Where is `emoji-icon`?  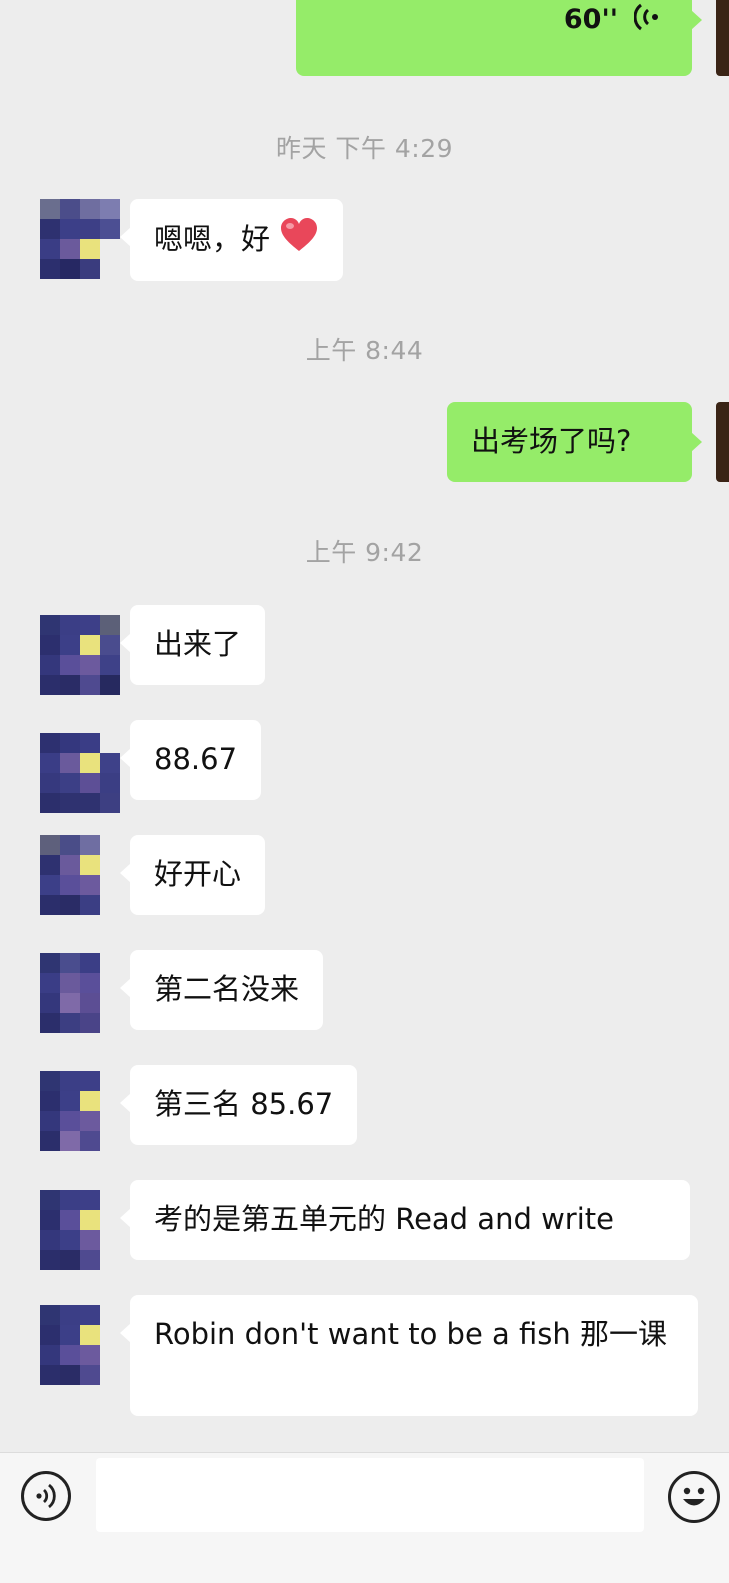
emoji-icon is located at coordinates (694, 1496).